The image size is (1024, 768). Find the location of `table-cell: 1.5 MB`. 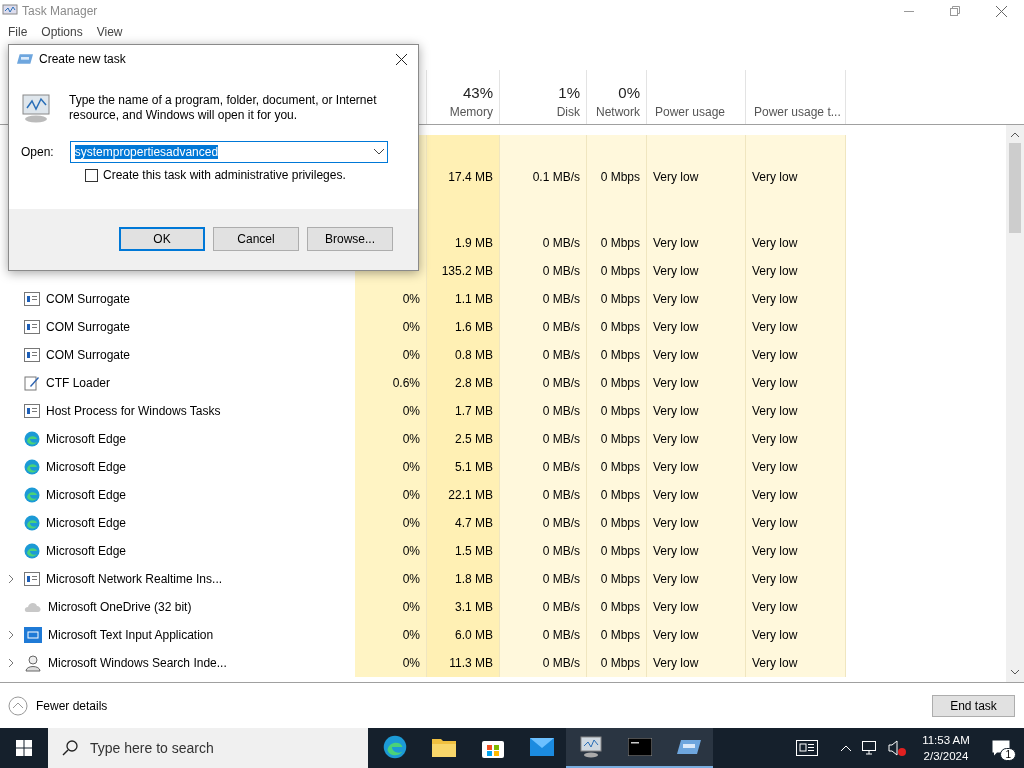

table-cell: 1.5 MB is located at coordinates (463, 551).